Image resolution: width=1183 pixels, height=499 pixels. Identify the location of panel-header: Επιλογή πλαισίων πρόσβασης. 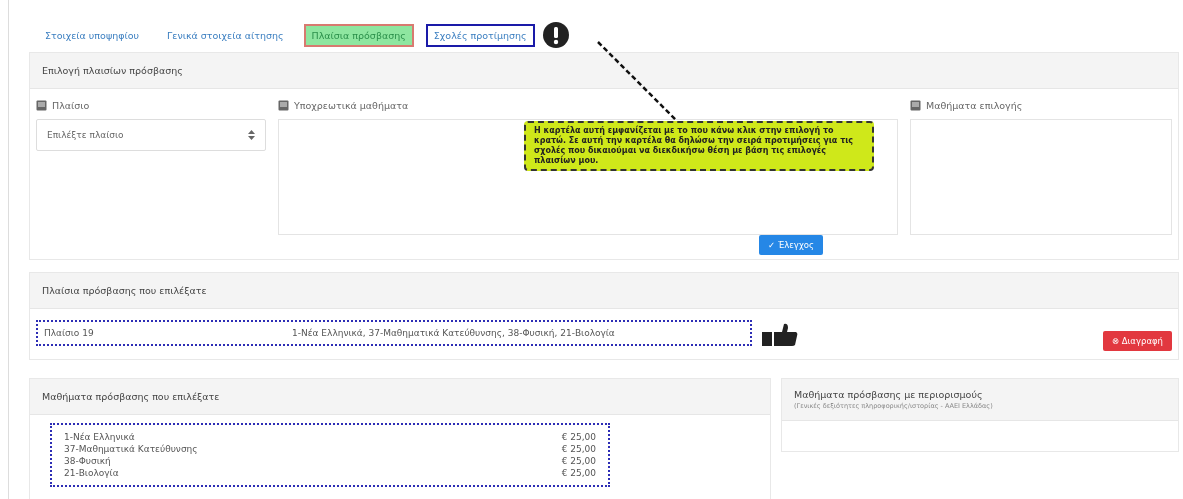
(604, 71).